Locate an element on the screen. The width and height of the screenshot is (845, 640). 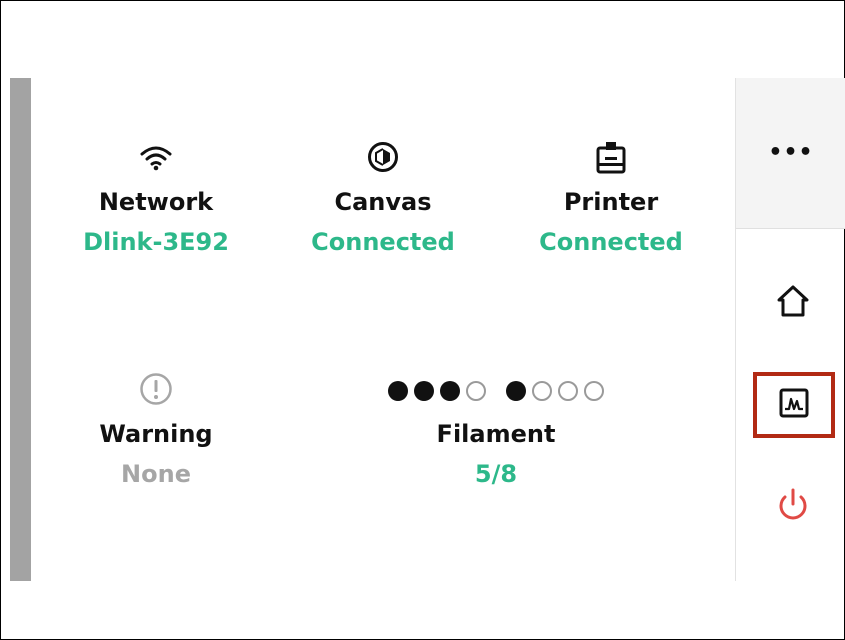
power-button is located at coordinates (793, 507).